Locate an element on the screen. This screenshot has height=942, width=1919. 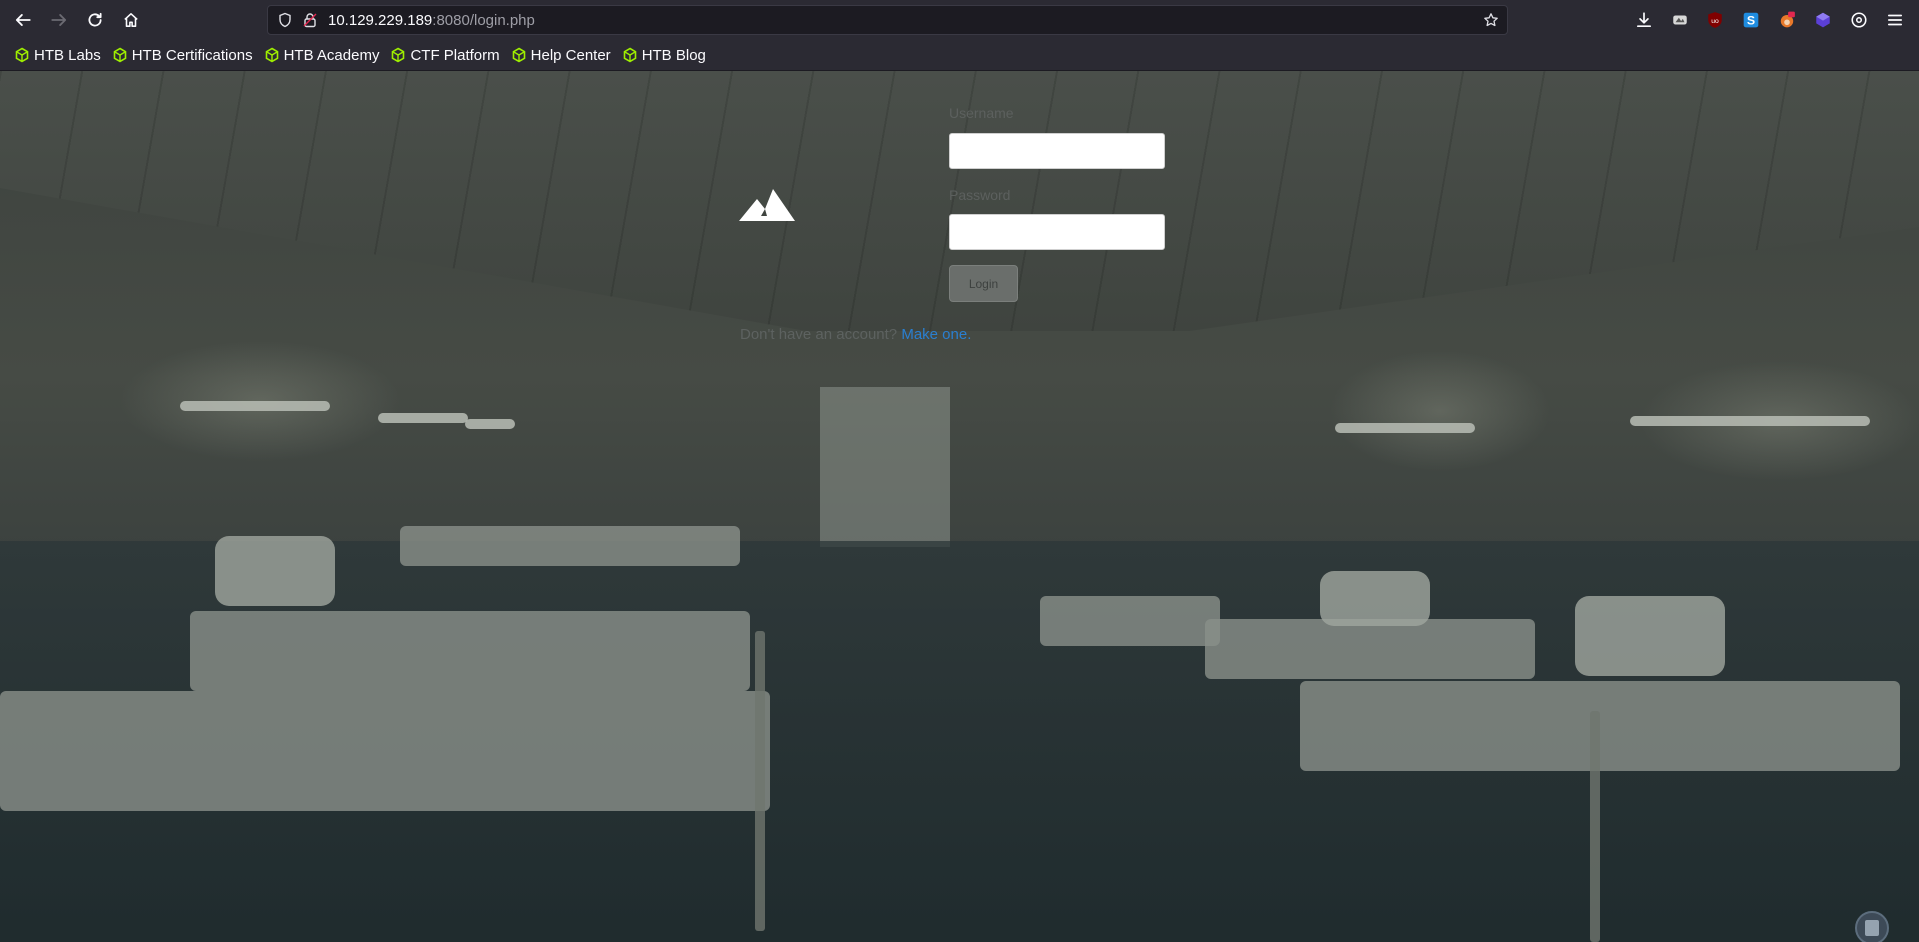
bookmark-ctf-platform: CTF Platform is located at coordinates (444, 55).